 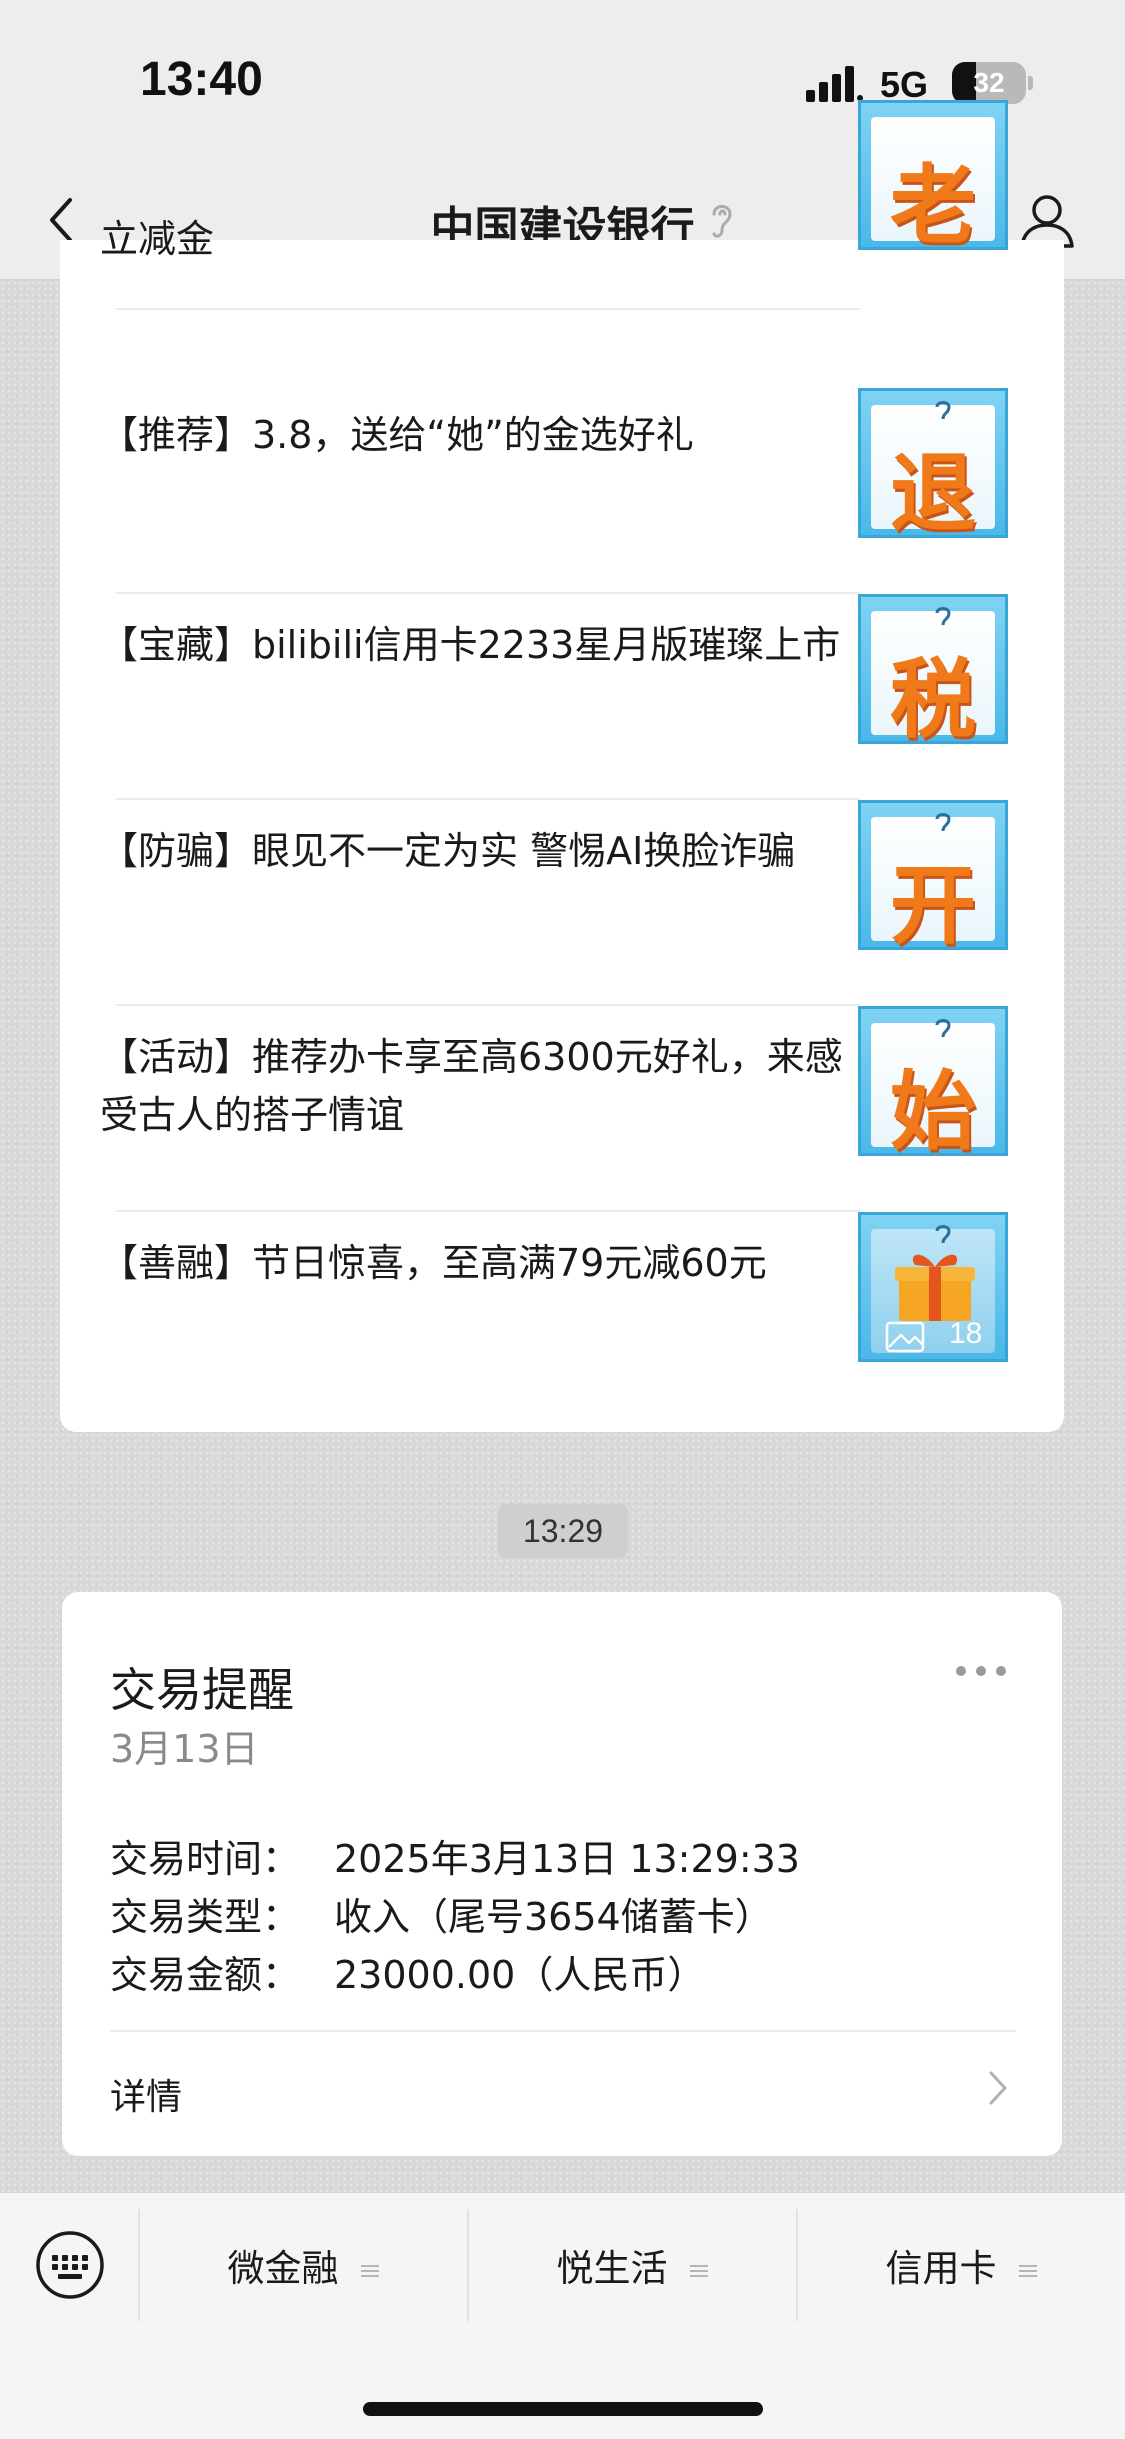 I want to click on menu-label: 微金融, so click(x=283, y=2268).